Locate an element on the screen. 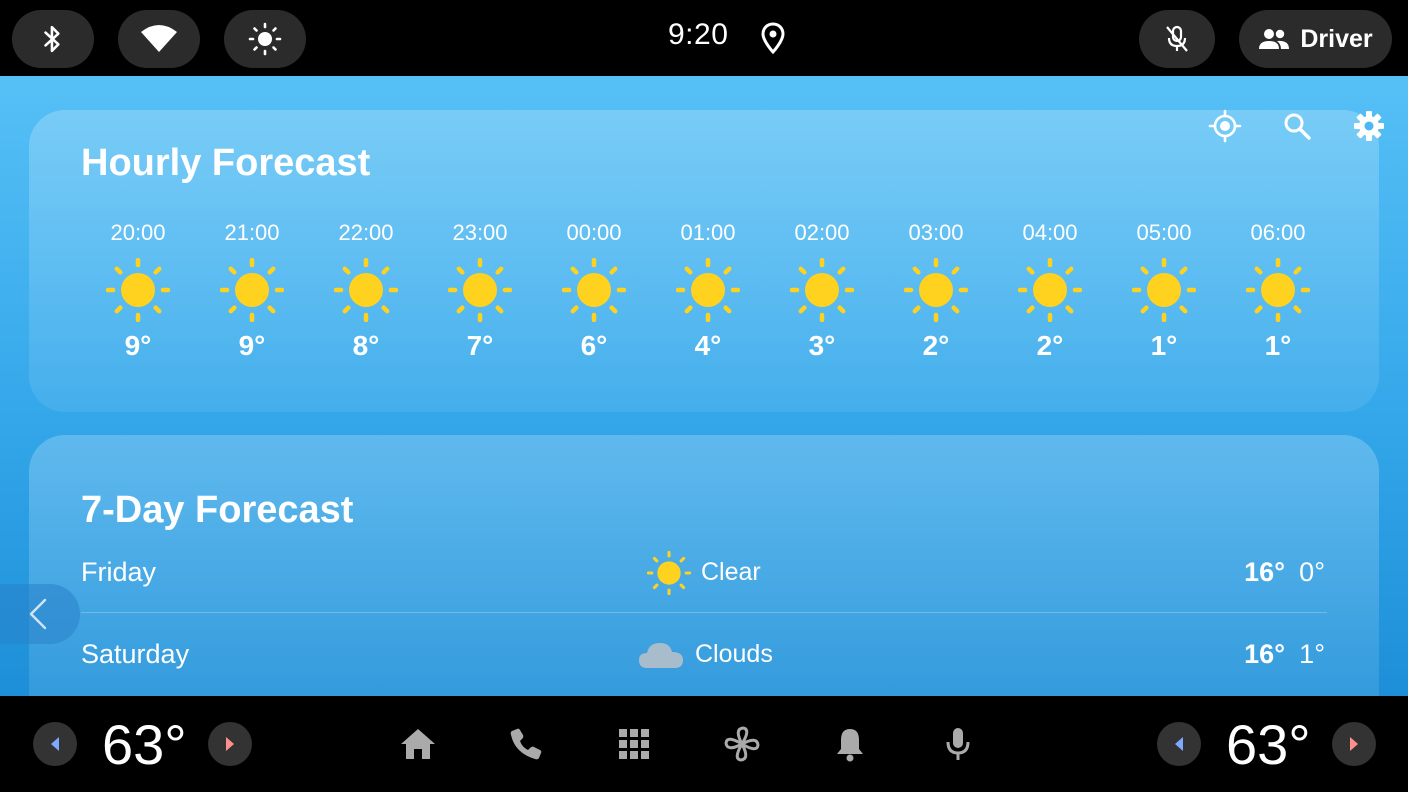  hour-time: 20:00 is located at coordinates (138, 232).